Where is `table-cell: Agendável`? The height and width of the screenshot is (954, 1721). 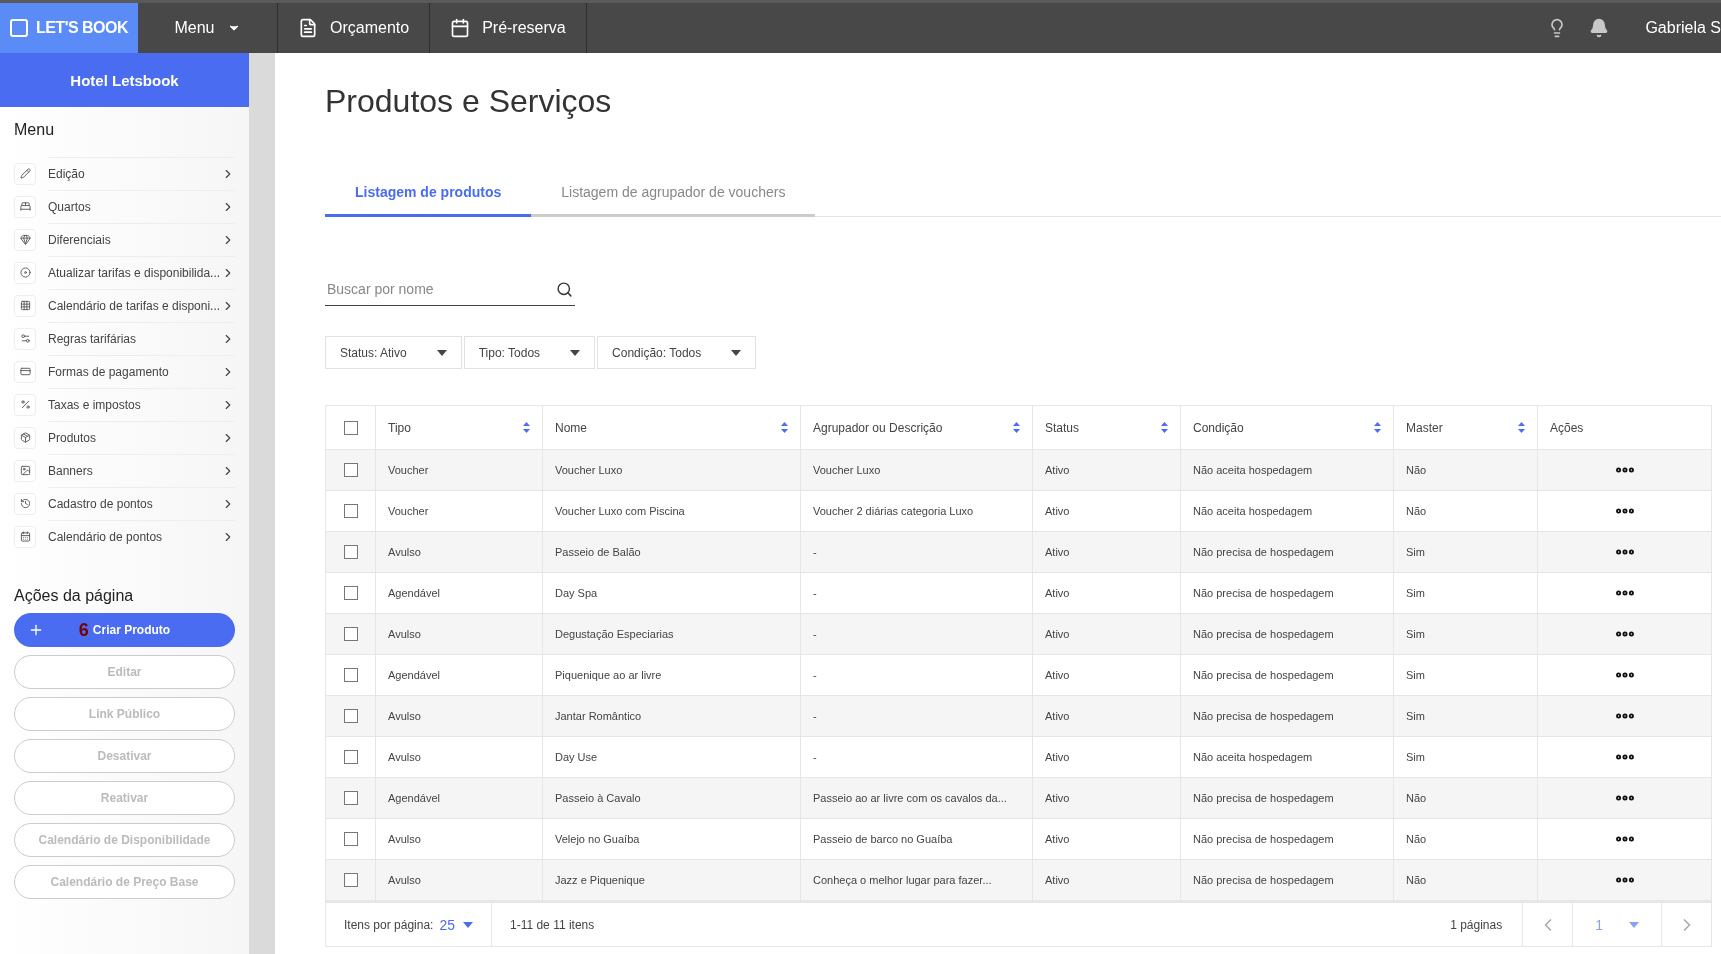 table-cell: Agendável is located at coordinates (414, 798).